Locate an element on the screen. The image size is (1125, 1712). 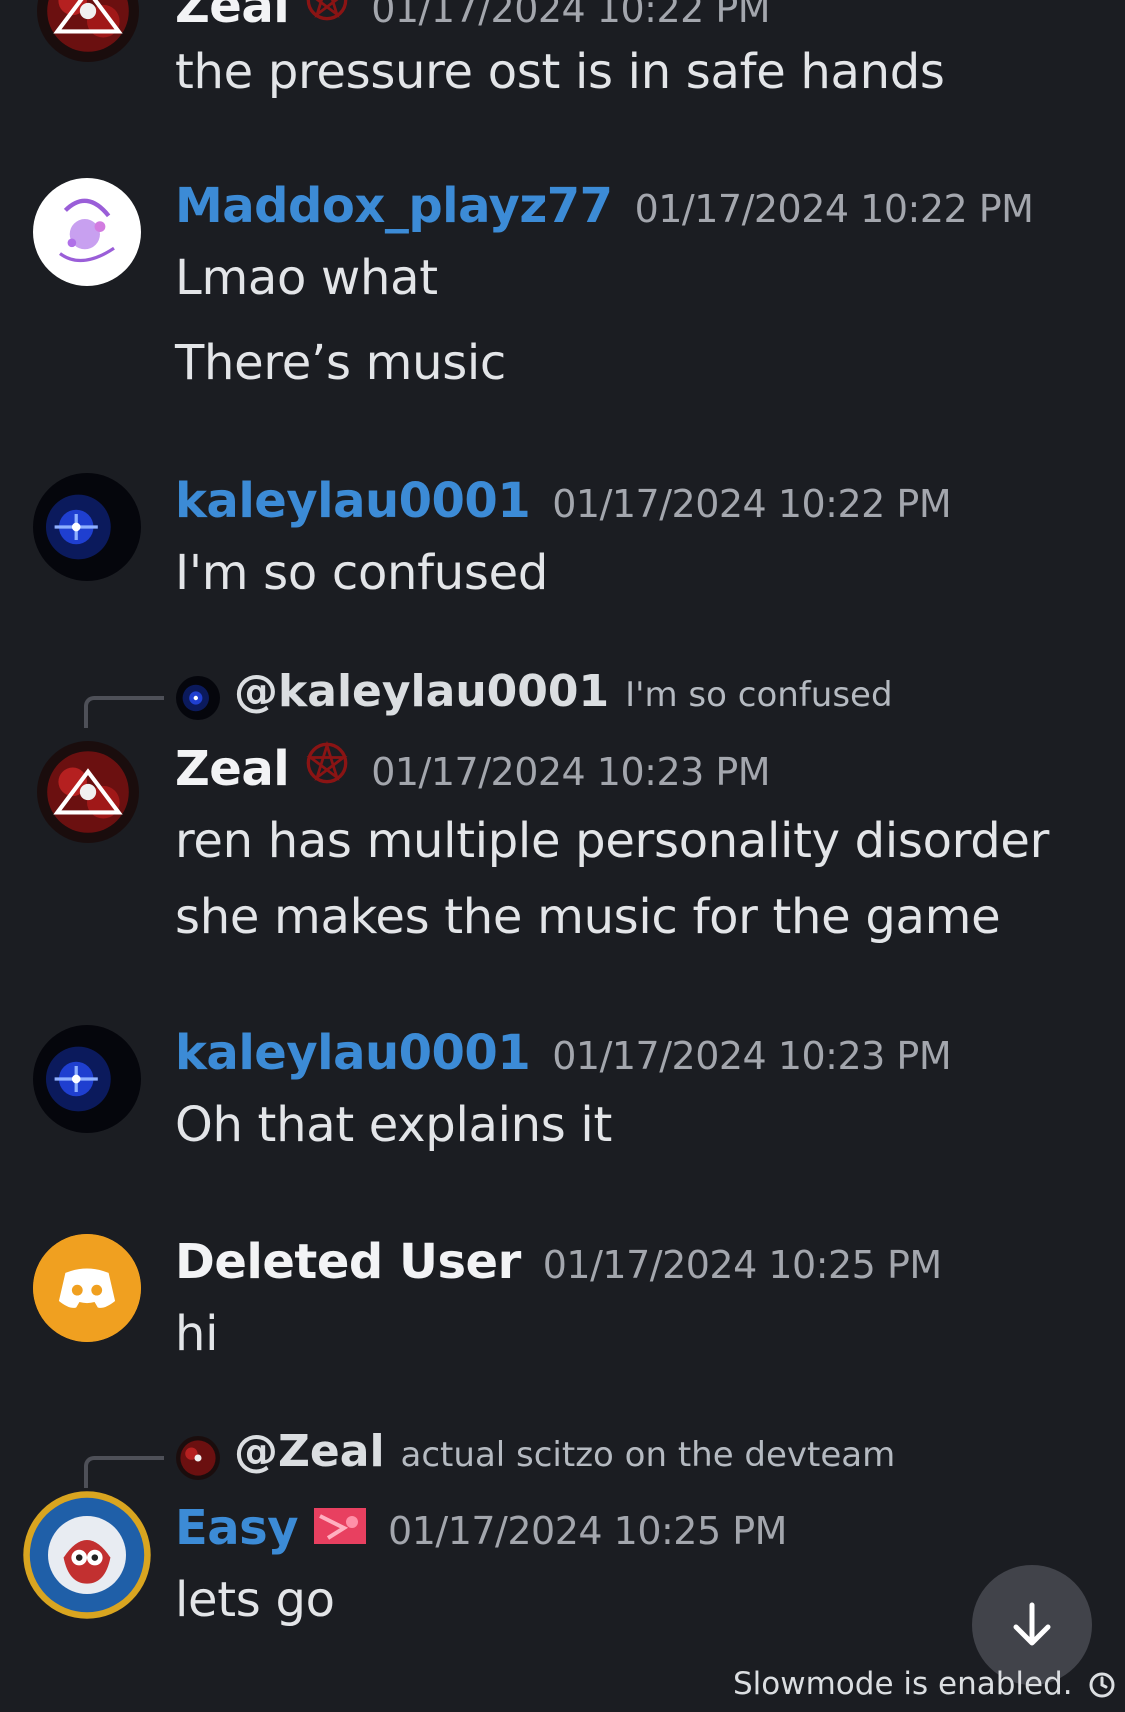
message-text: she makes the music for the game is located at coordinates (588, 917).